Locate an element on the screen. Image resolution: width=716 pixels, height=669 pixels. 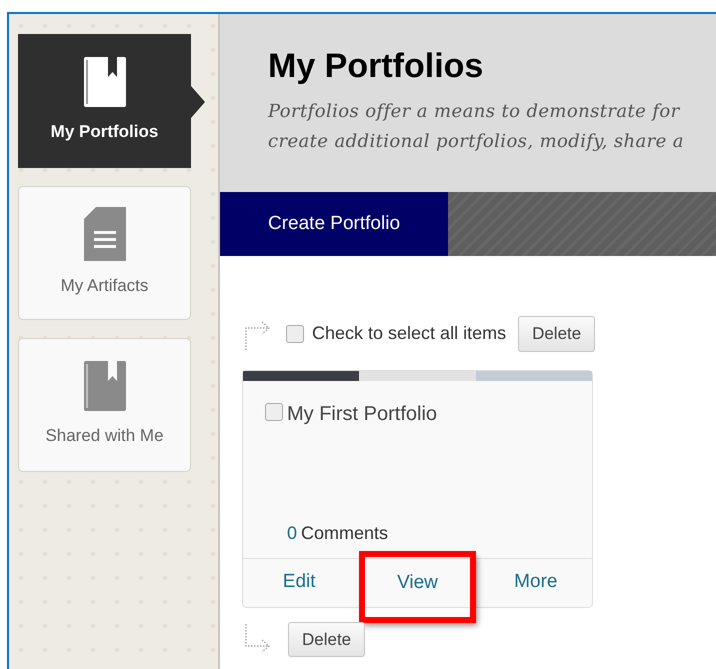
create-portfolio-button: Create Portfolio is located at coordinates (334, 224).